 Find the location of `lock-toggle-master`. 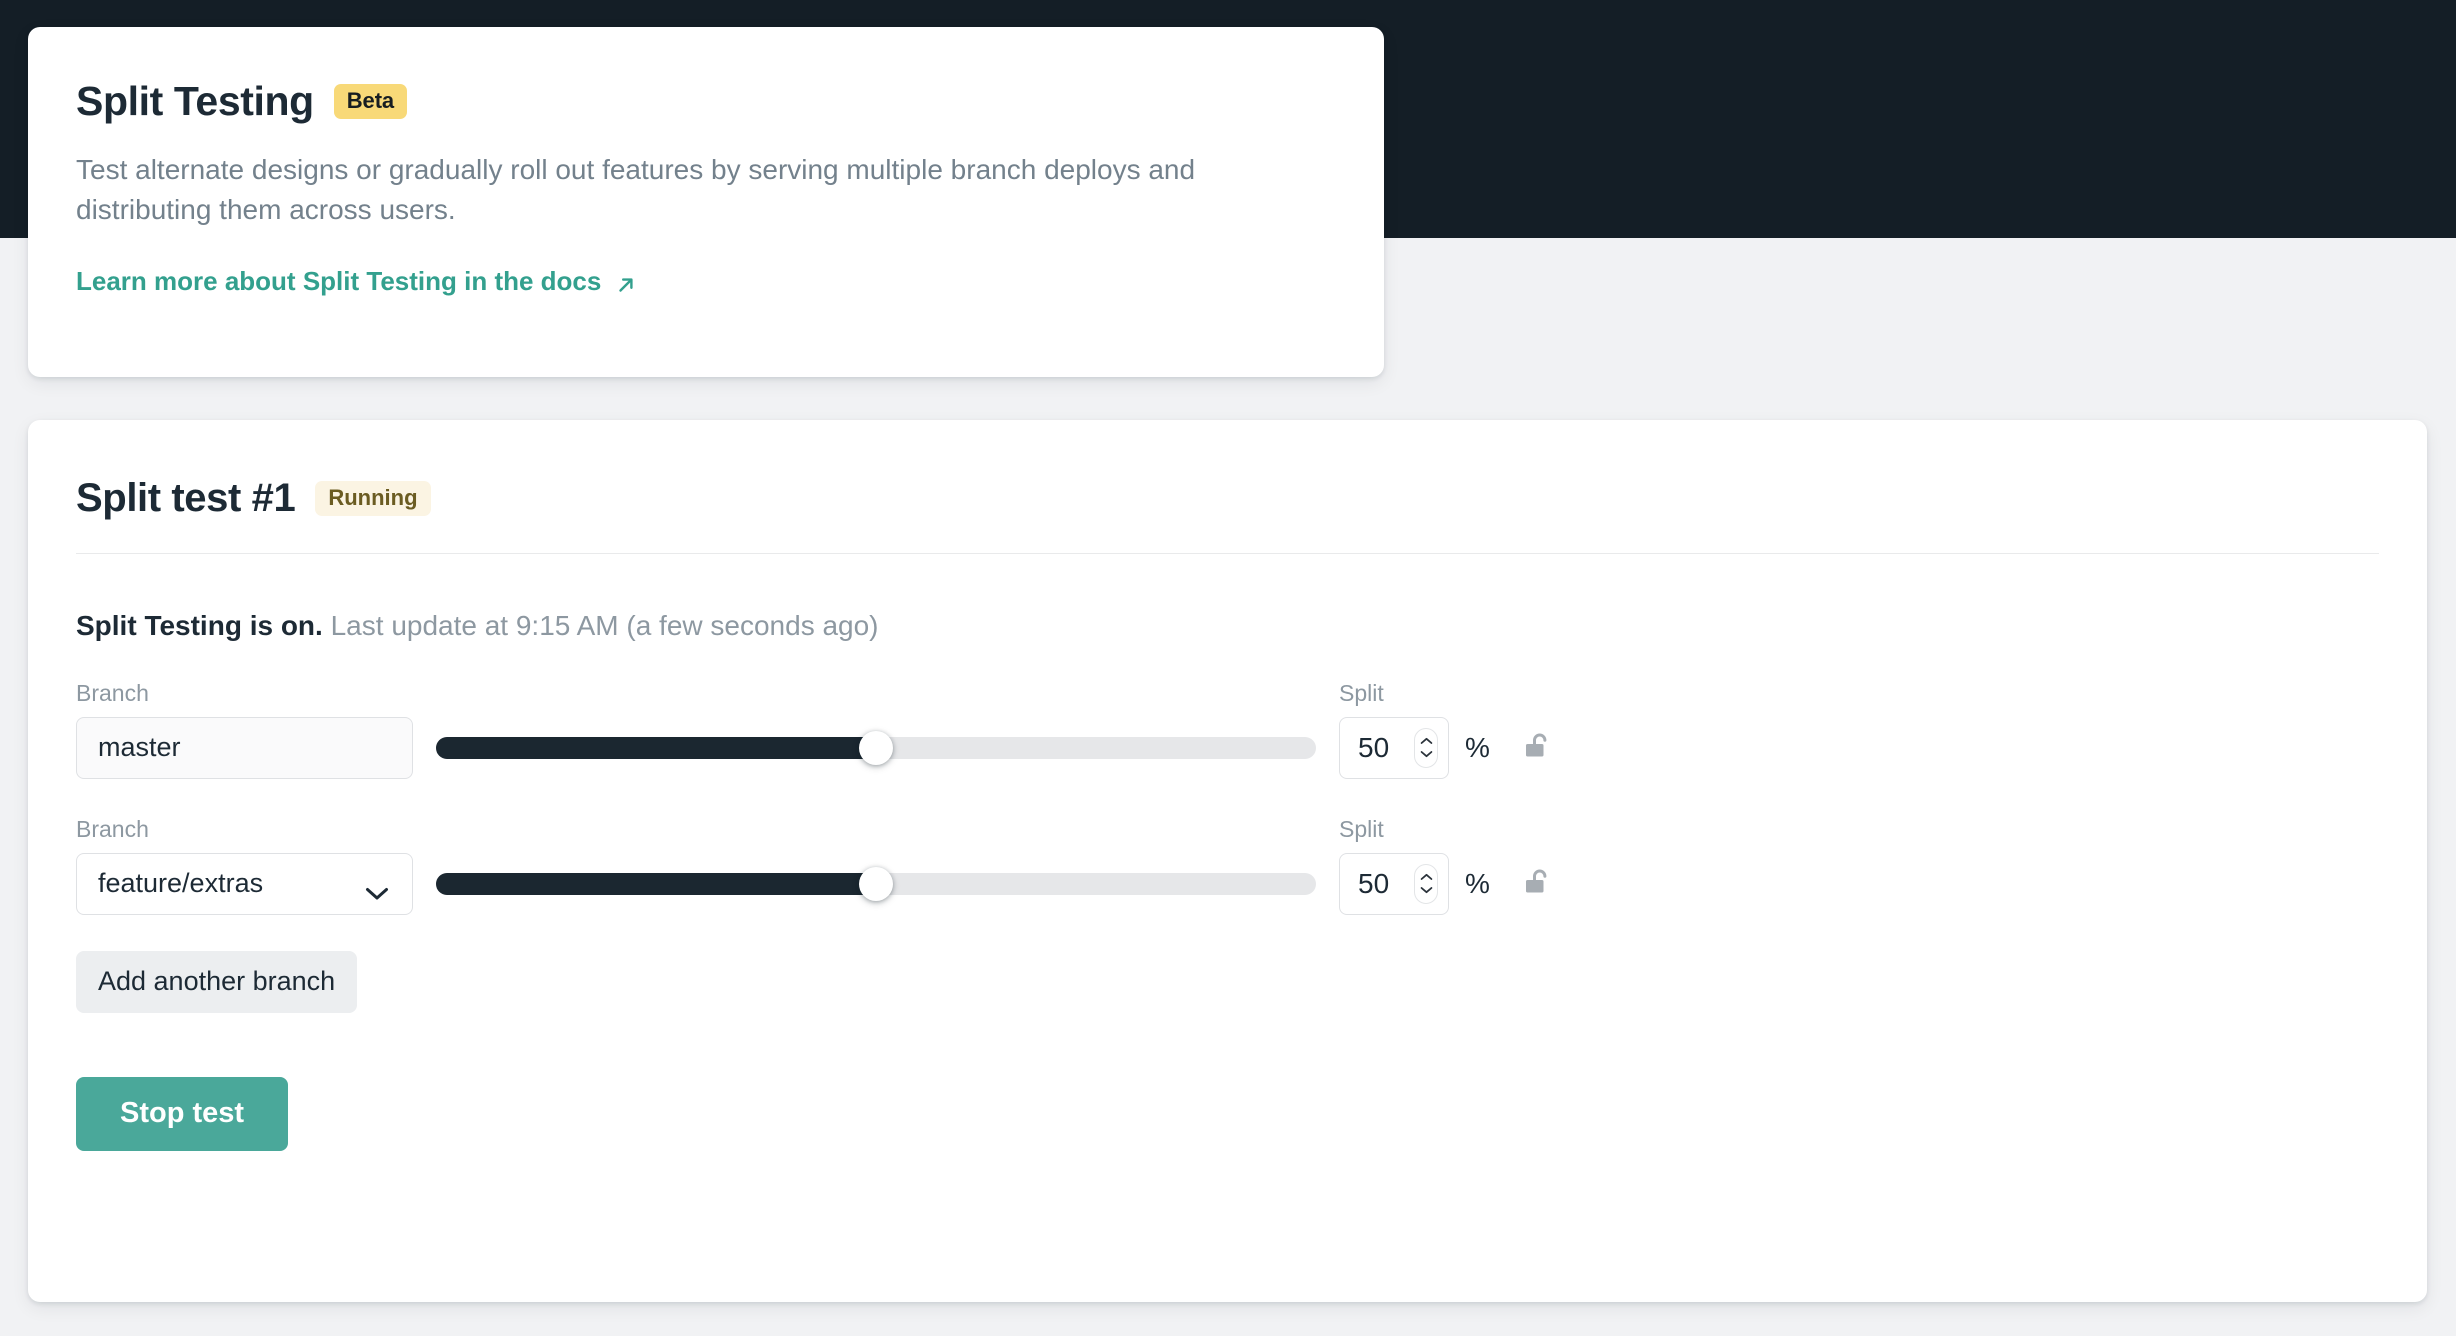

lock-toggle-master is located at coordinates (1538, 748).